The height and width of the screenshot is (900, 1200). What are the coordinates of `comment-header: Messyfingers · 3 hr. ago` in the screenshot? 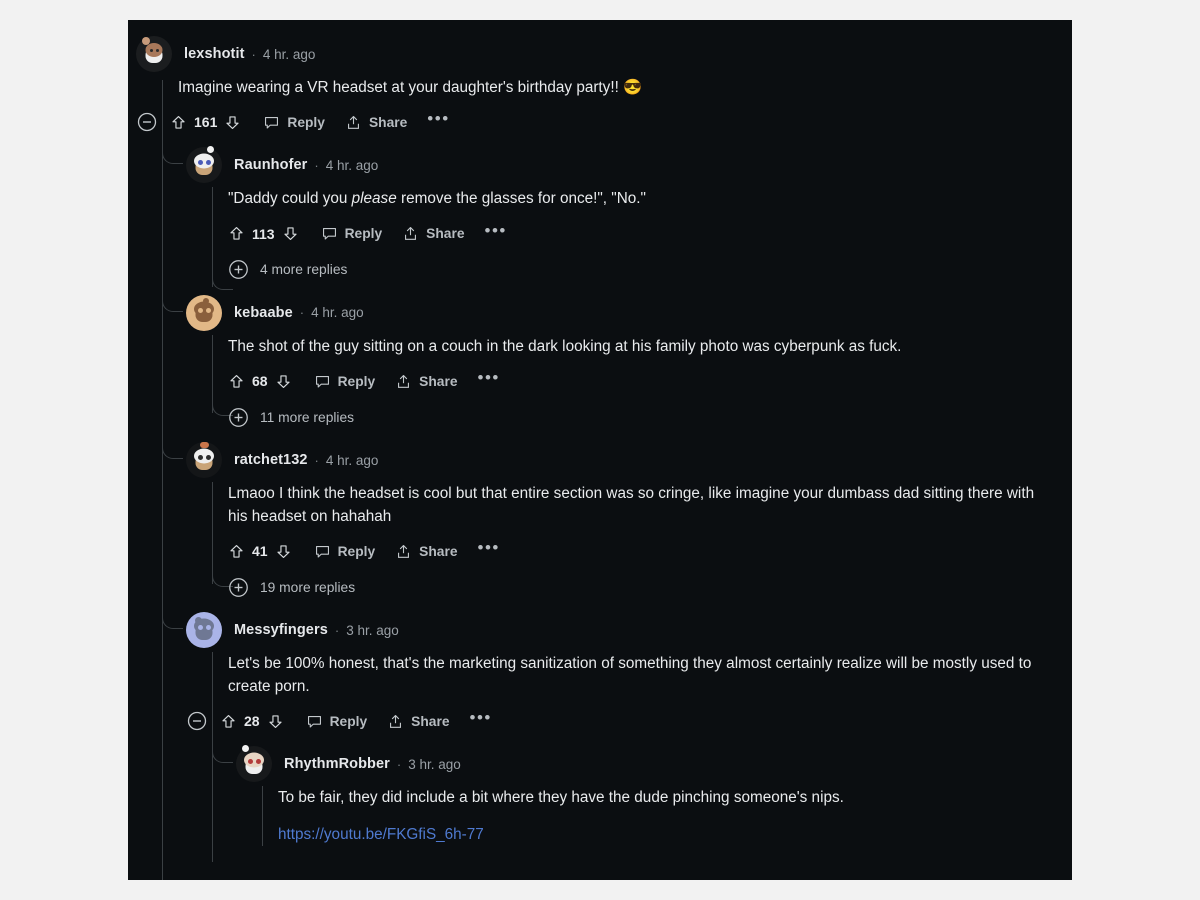 It's located at (629, 630).